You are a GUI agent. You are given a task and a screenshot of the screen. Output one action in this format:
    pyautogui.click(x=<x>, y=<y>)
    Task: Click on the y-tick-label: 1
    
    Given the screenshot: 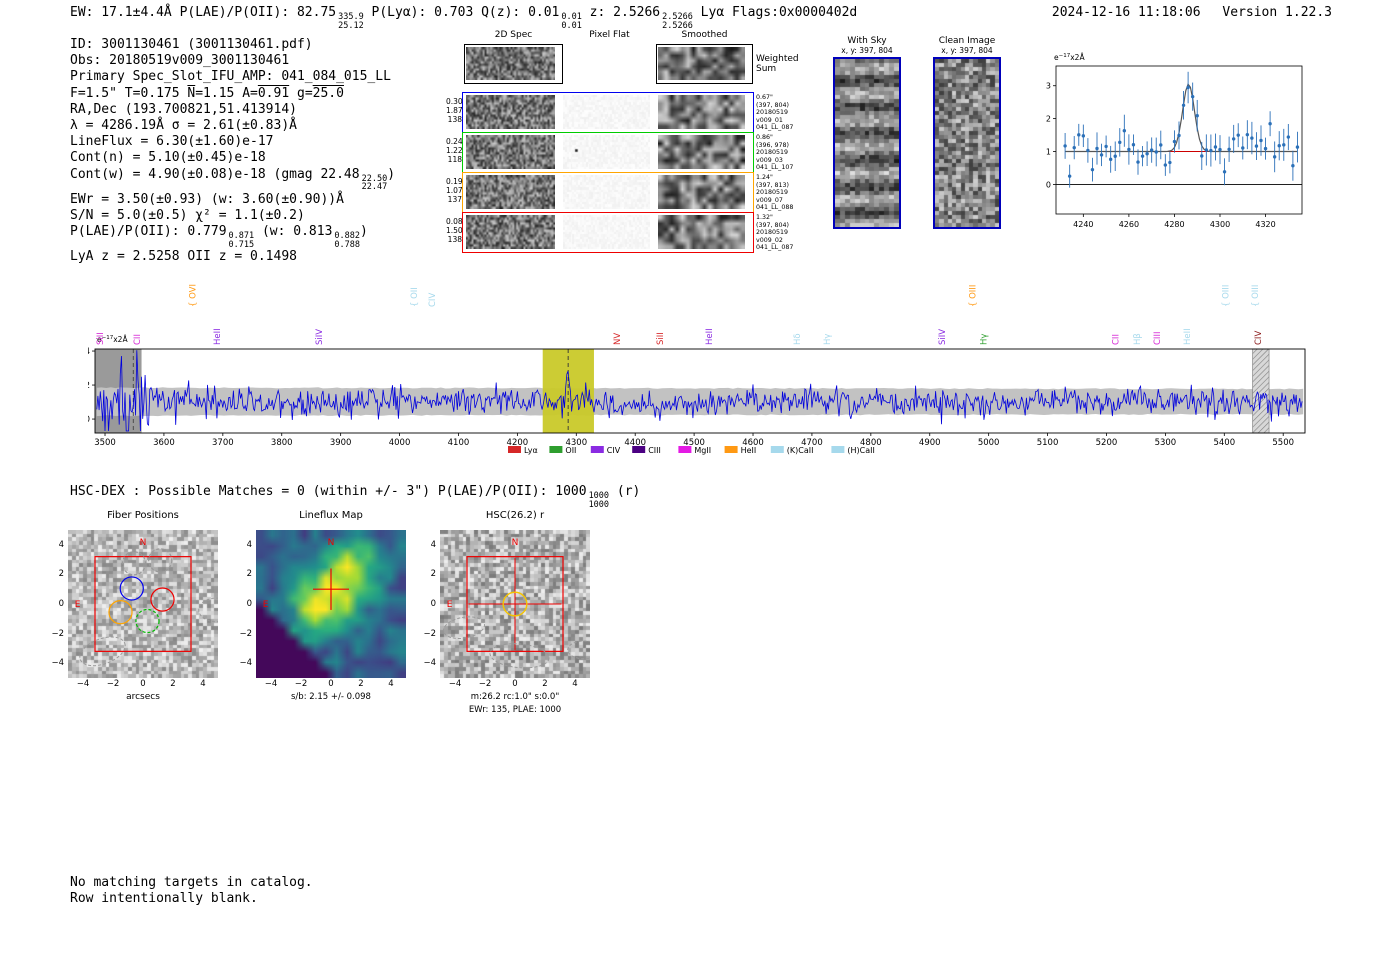 What is the action you would take?
    pyautogui.click(x=1048, y=152)
    